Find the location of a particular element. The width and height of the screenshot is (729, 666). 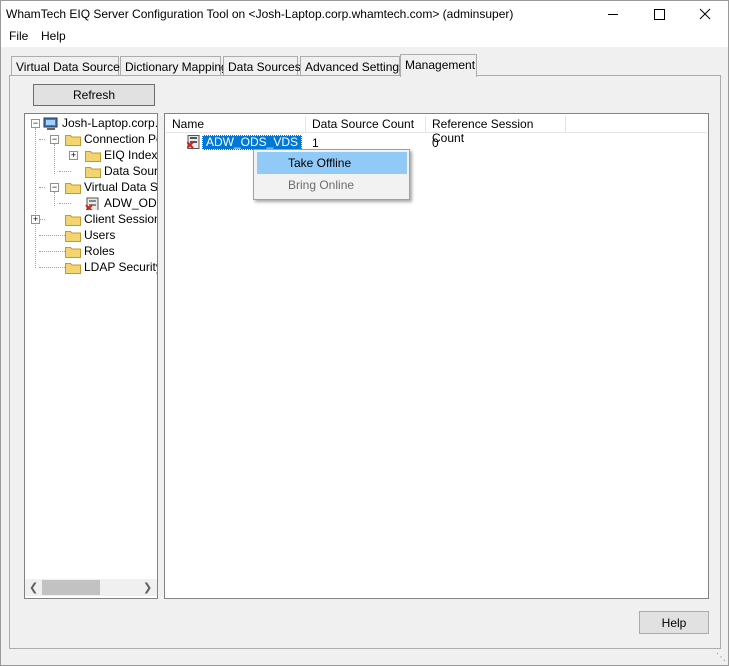

tree-node-roles: Roles is located at coordinates (111, 252).